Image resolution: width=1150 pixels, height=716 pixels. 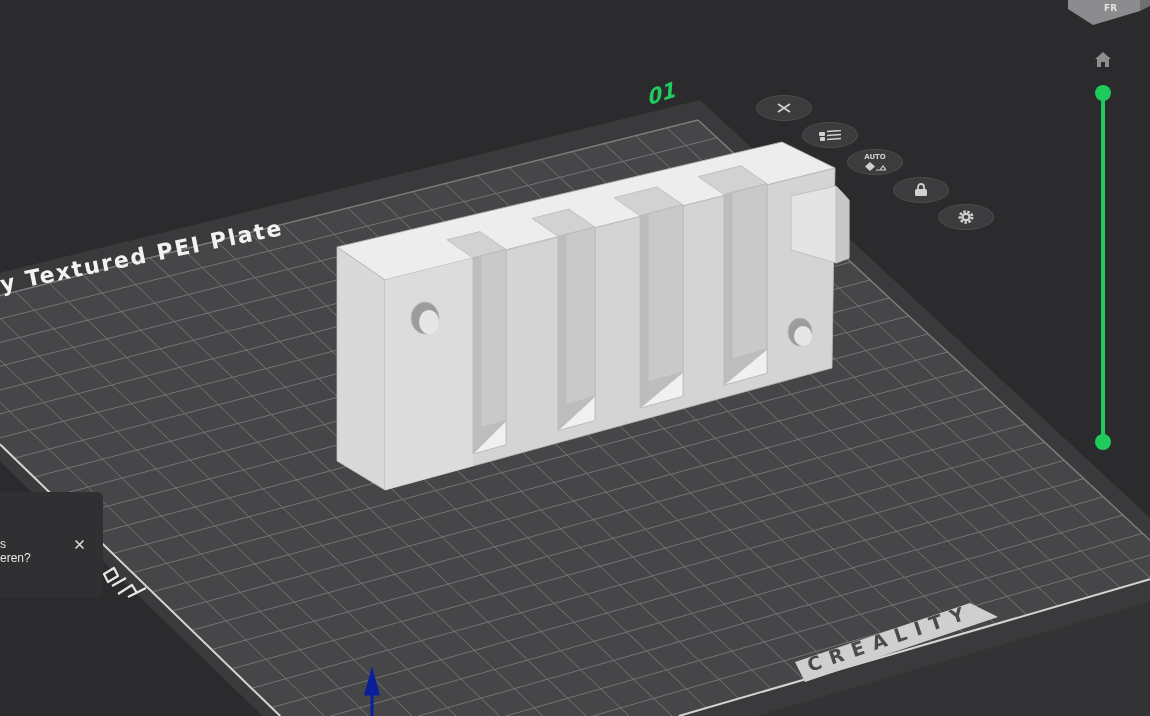 I want to click on arrange-icon, so click(x=875, y=166).